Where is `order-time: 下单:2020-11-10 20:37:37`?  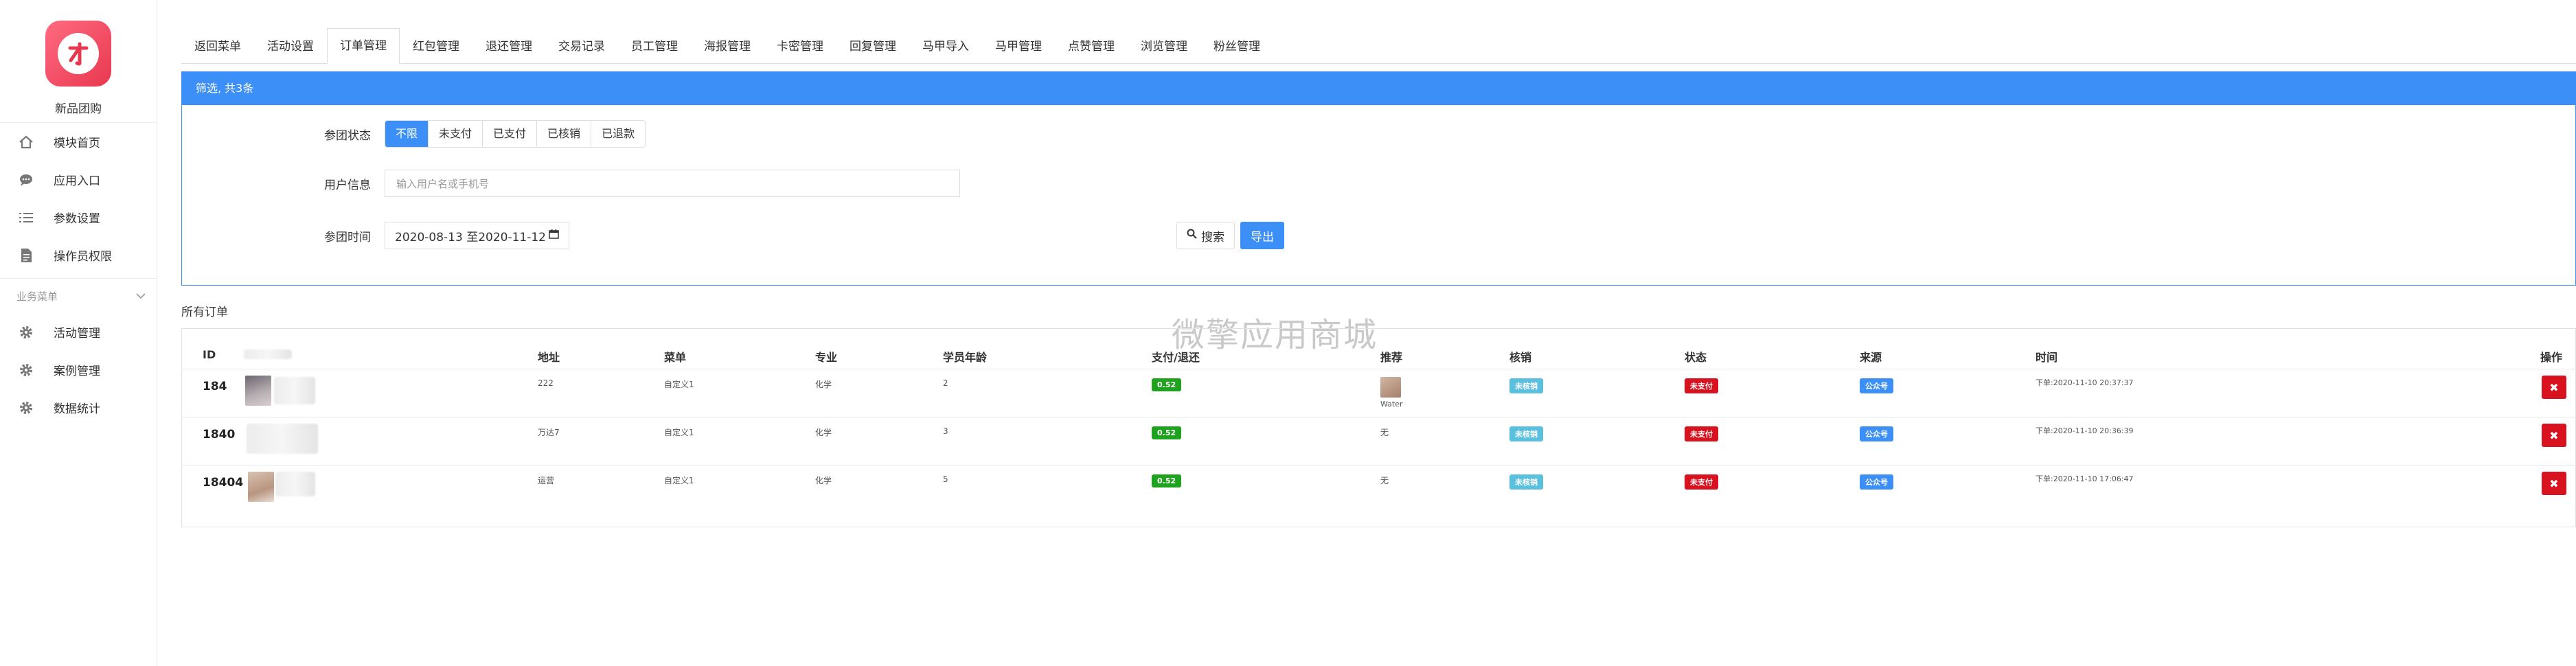
order-time: 下单:2020-11-10 20:37:37 is located at coordinates (2085, 382).